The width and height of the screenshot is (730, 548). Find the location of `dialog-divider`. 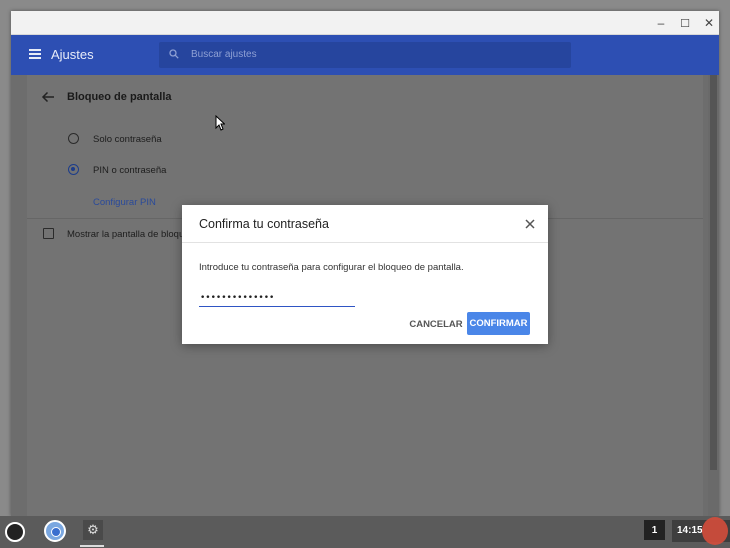

dialog-divider is located at coordinates (365, 242).